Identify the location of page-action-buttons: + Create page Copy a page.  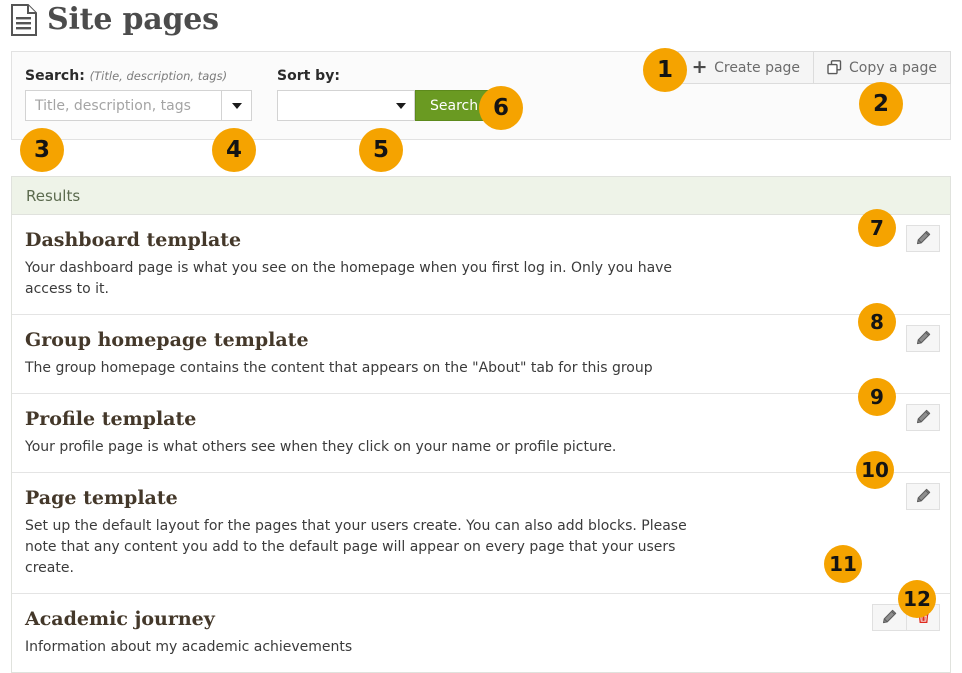
(814, 67).